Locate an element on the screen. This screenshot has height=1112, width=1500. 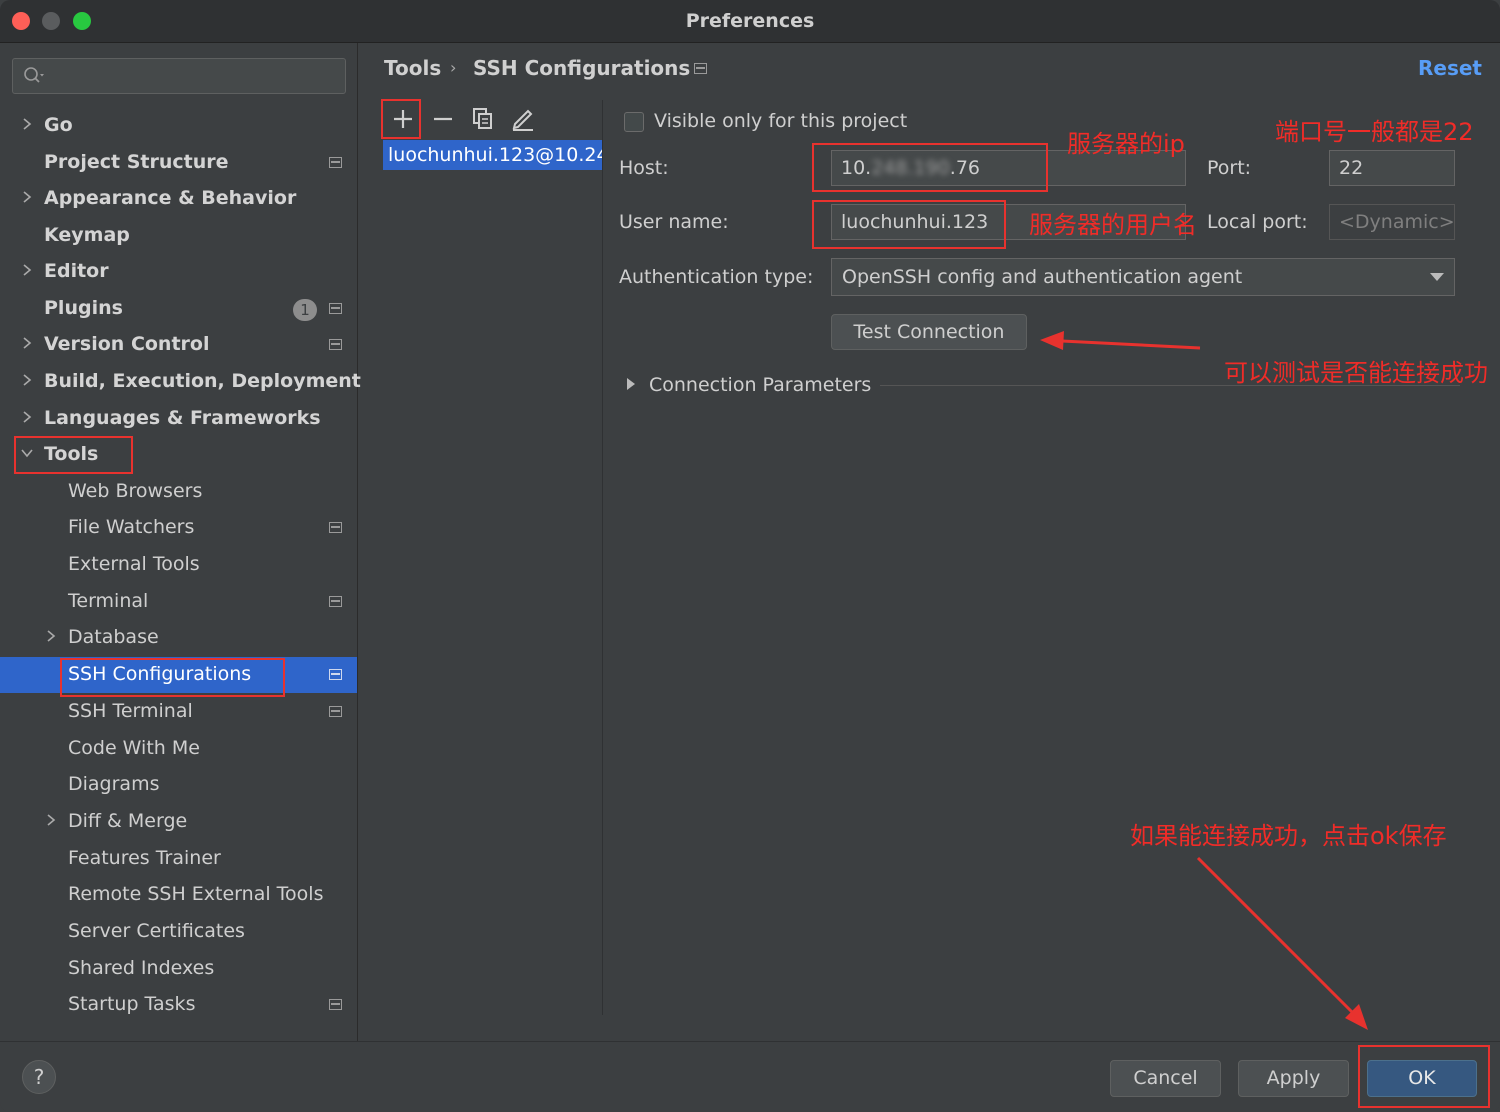
username-label: User name: is located at coordinates (674, 222).